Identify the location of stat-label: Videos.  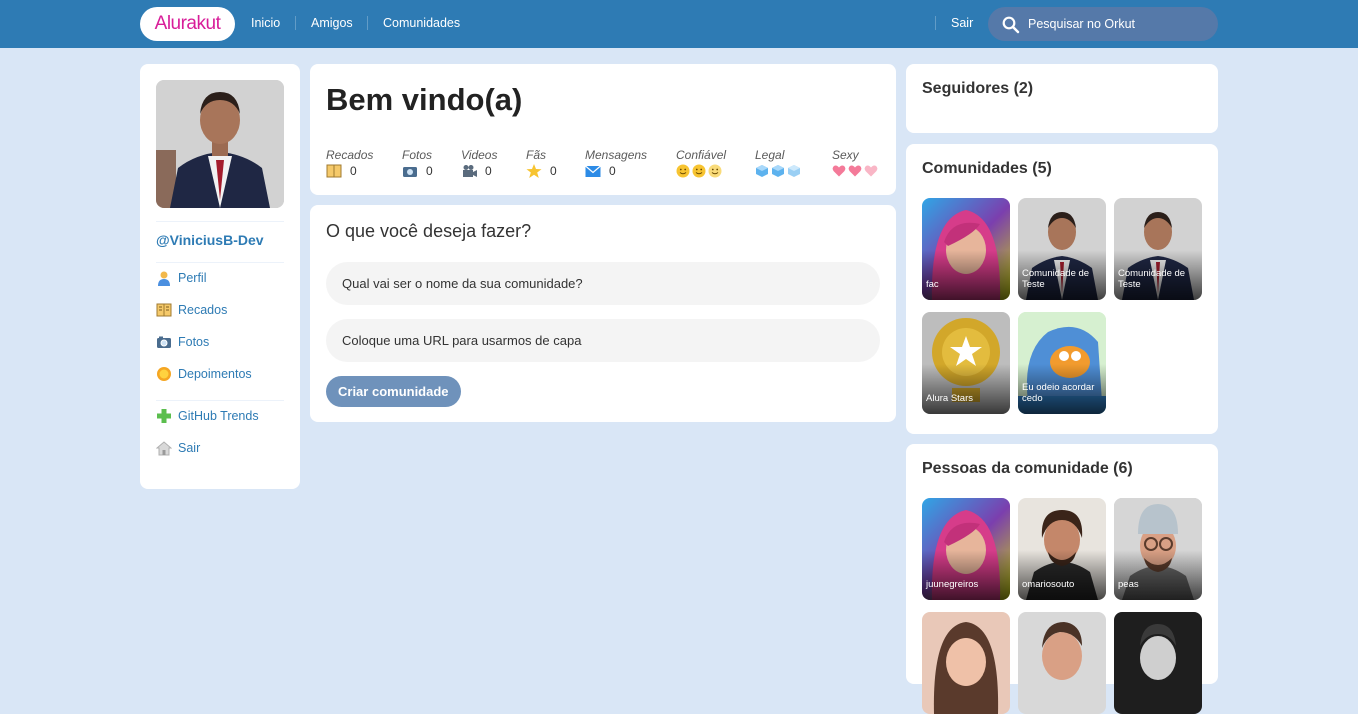
(479, 155).